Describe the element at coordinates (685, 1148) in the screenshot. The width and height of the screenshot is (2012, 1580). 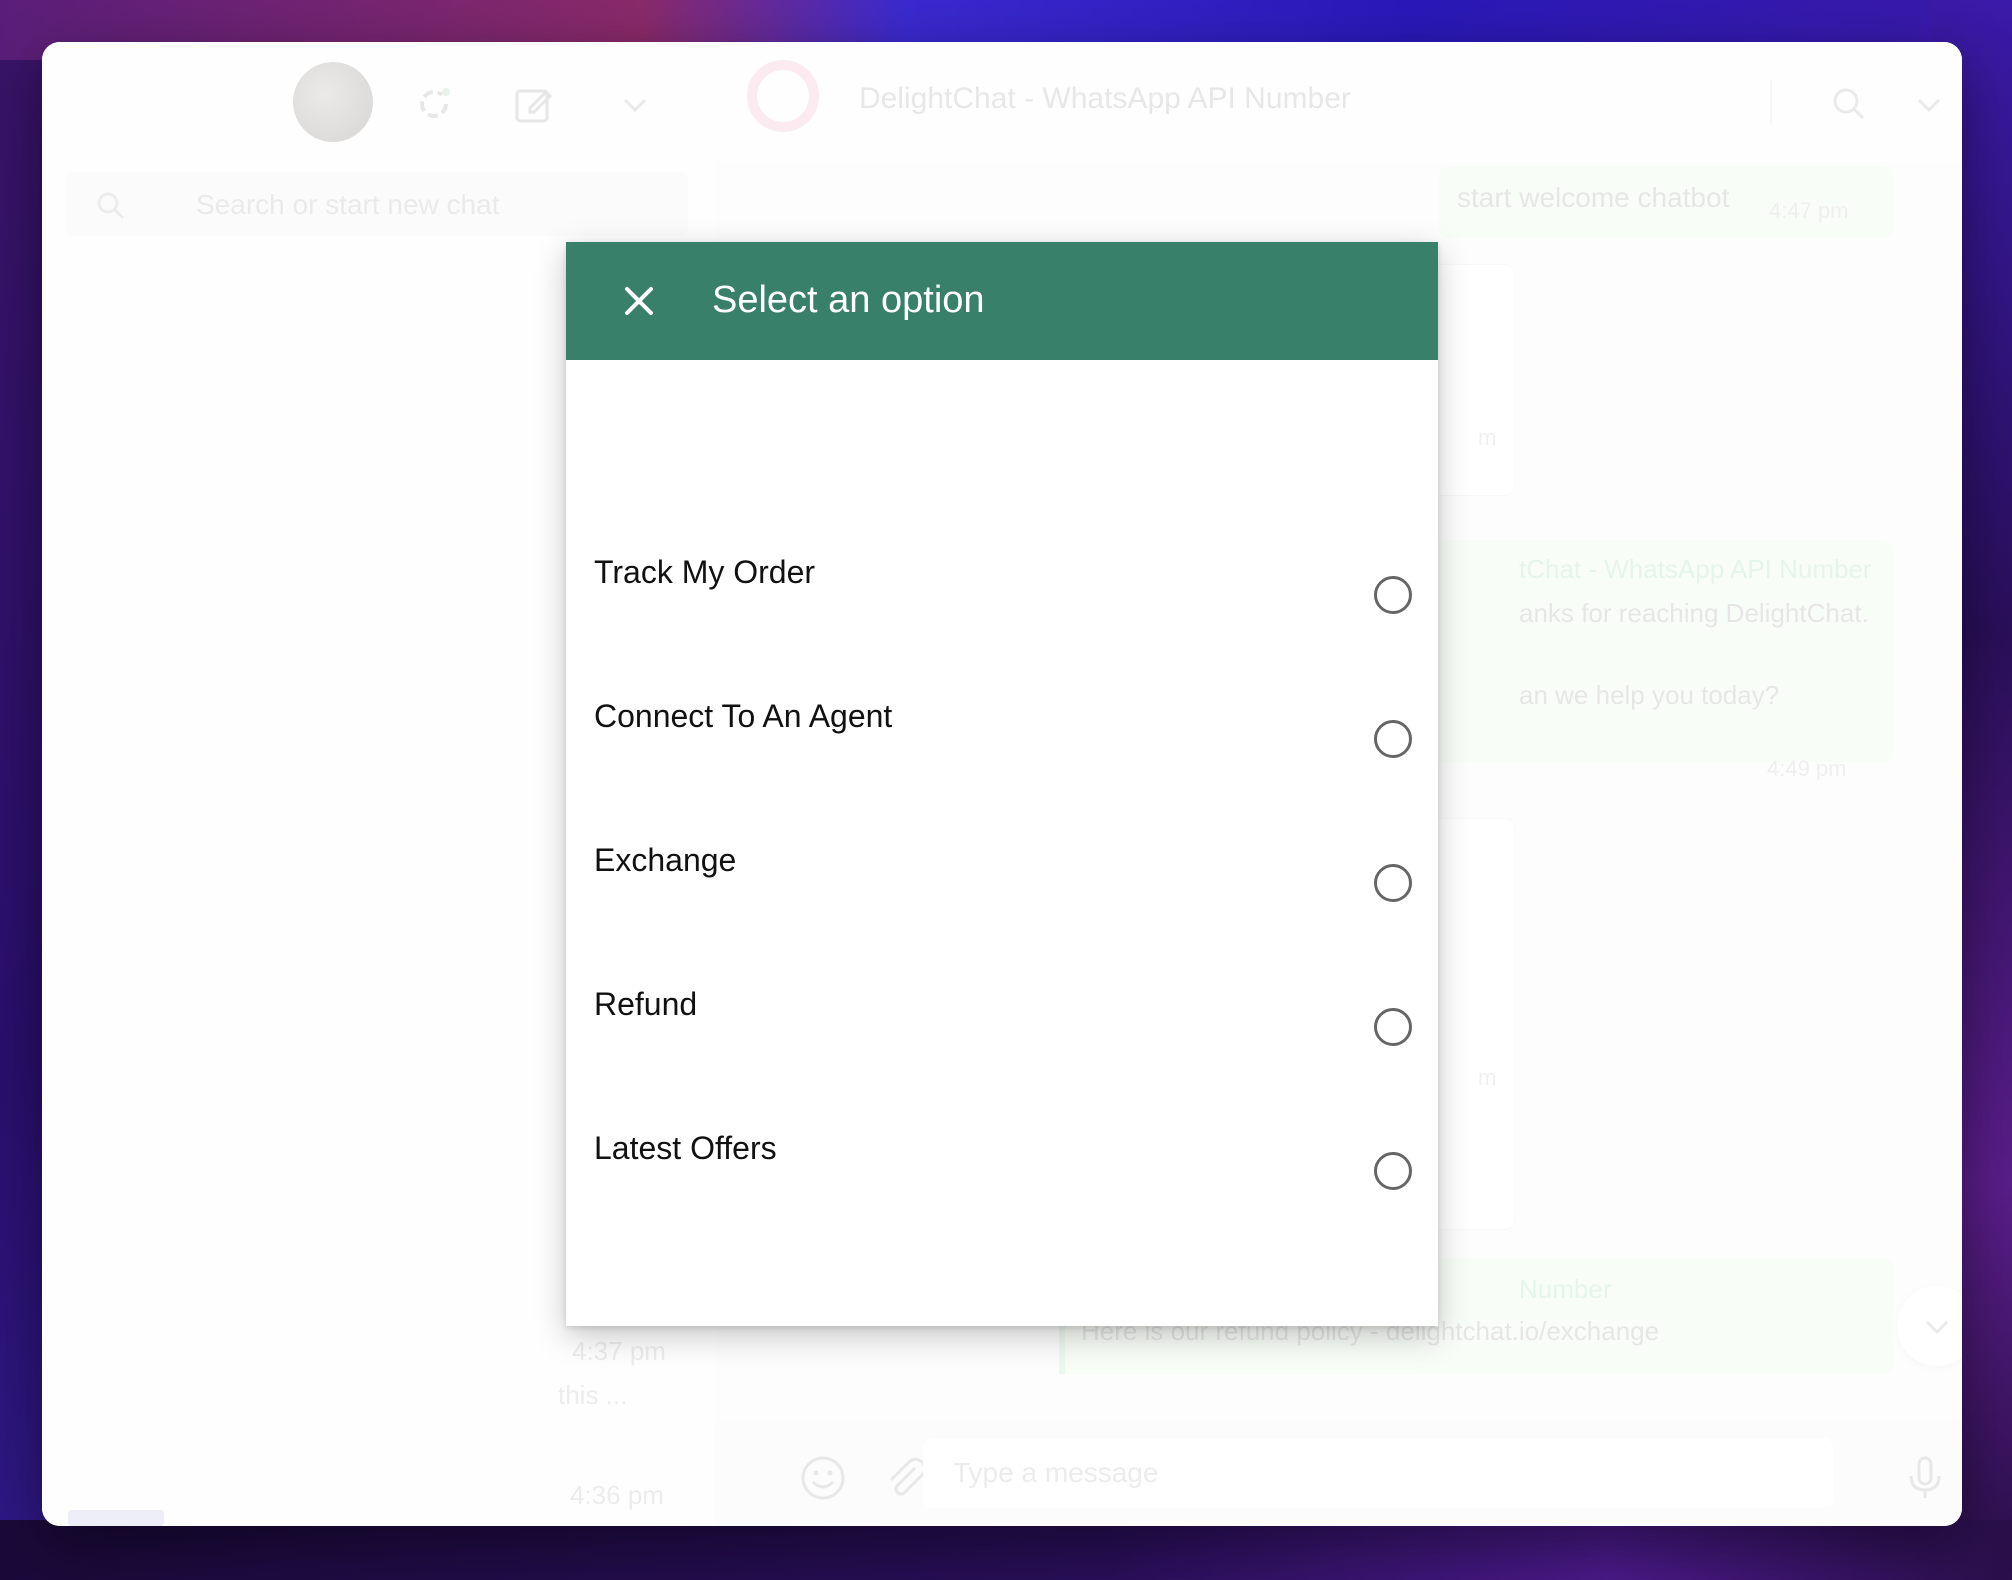
I see `option-label: Latest Offers` at that location.